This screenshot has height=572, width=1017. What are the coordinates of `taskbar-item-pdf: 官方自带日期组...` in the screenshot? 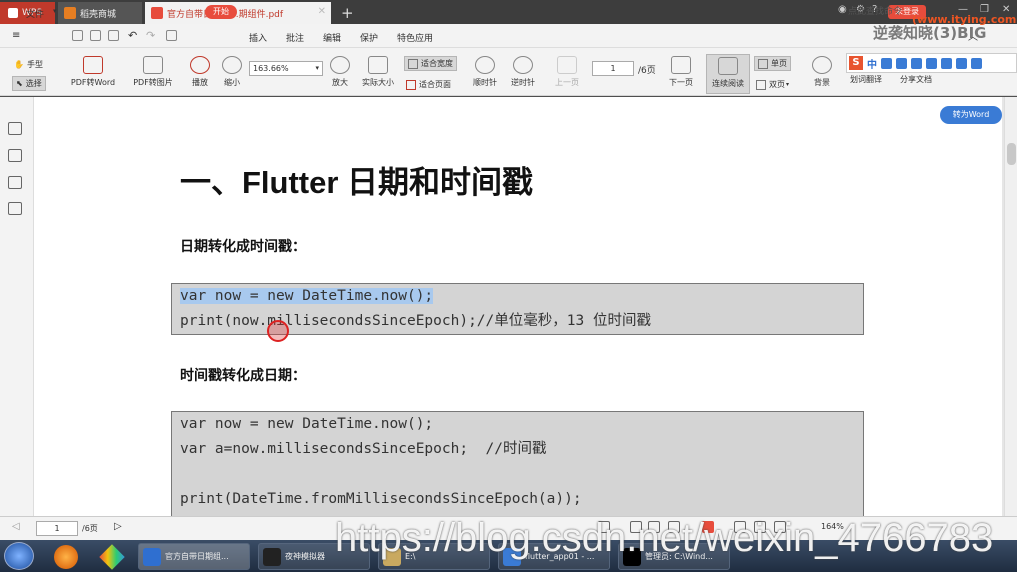 It's located at (194, 556).